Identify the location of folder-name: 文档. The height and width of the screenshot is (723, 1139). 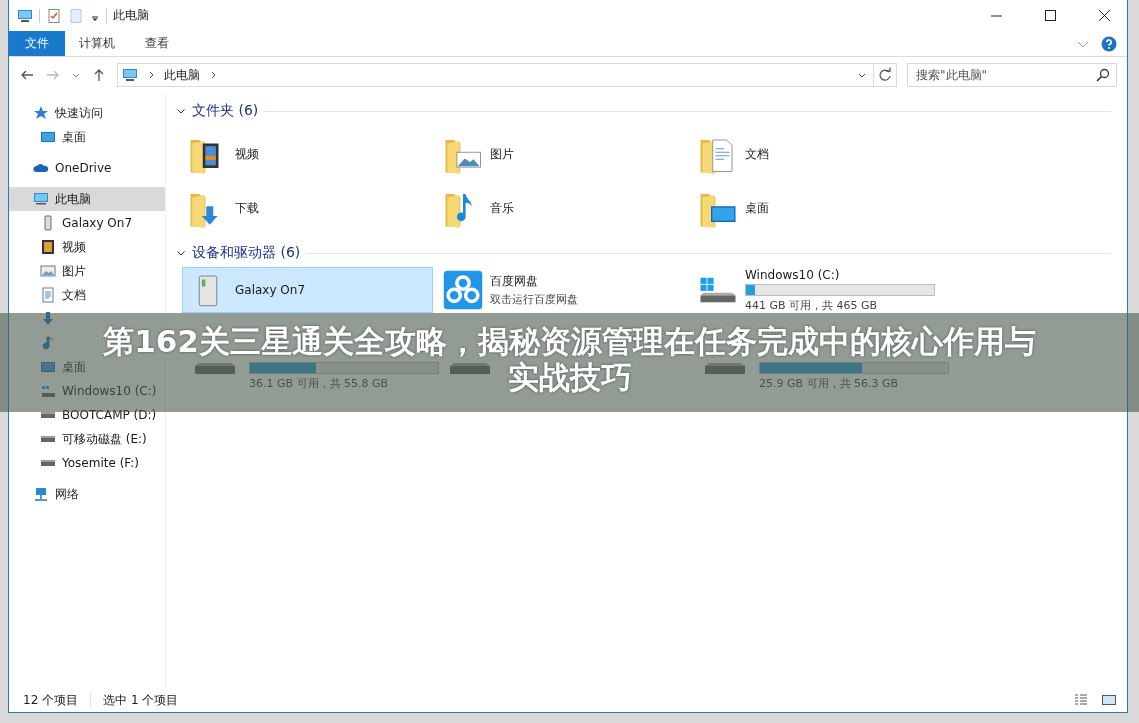
(757, 154).